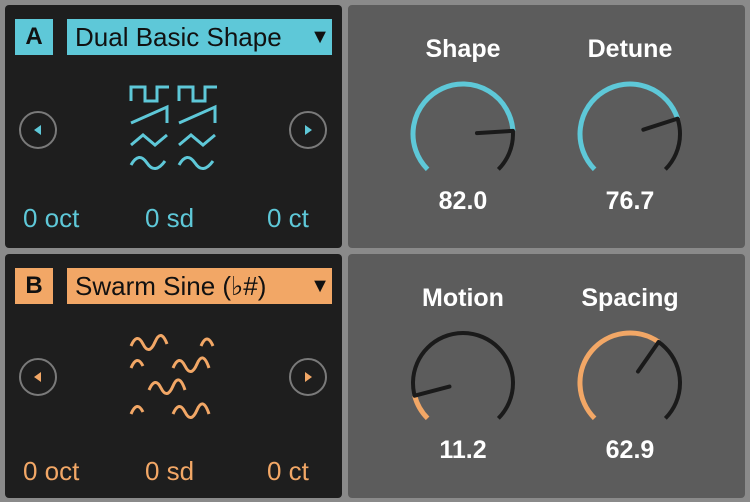  Describe the element at coordinates (432, 391) in the screenshot. I see `motion-knob-needle` at that location.